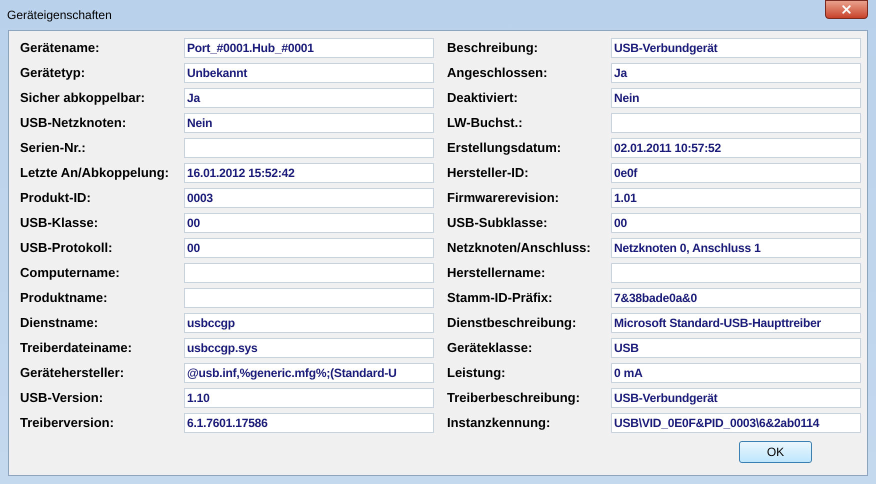  I want to click on window-title: Geräteigenschaften, so click(59, 15).